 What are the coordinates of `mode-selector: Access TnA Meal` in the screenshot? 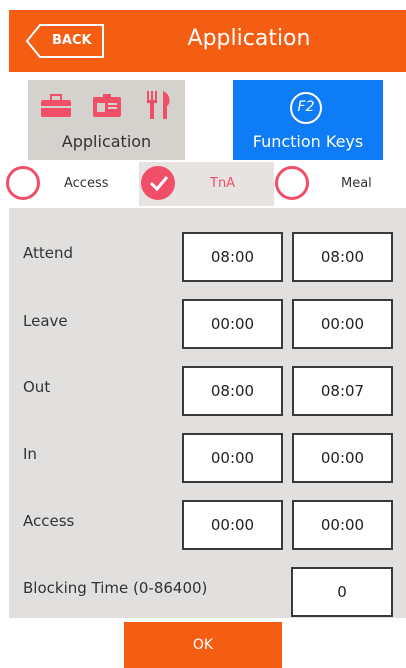 It's located at (203, 184).